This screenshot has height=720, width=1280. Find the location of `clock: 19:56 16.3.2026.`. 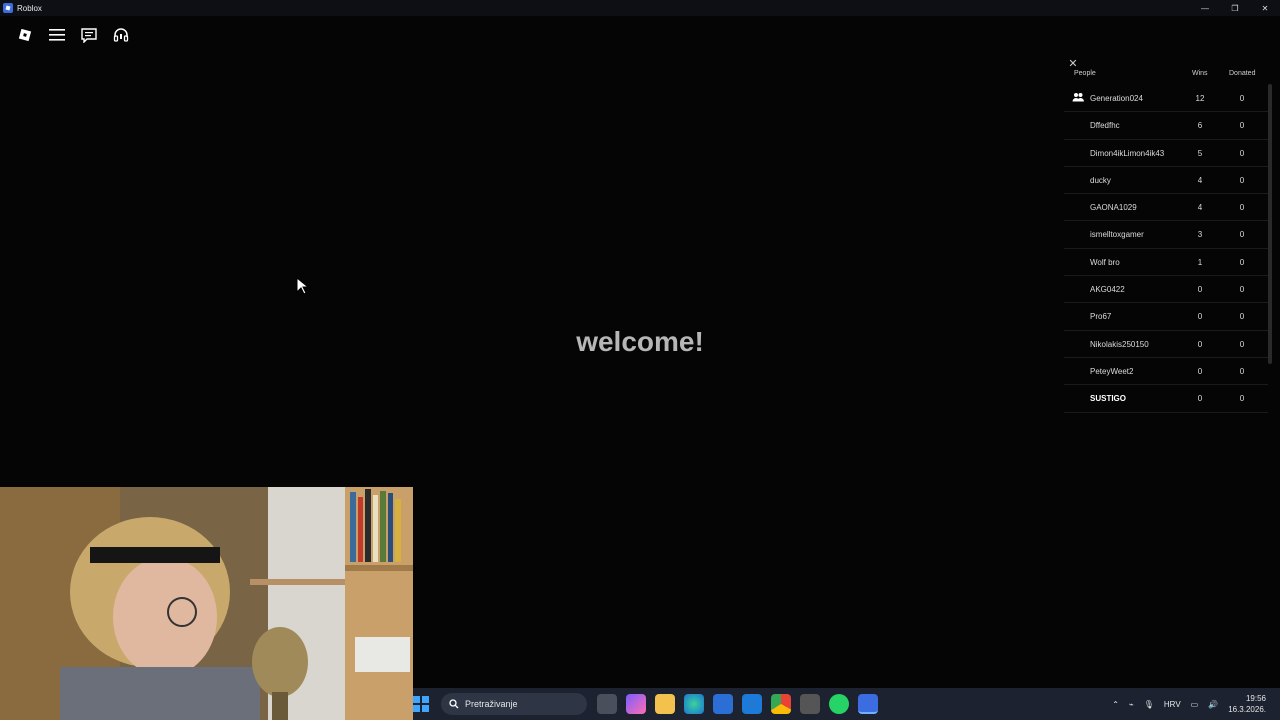

clock: 19:56 16.3.2026. is located at coordinates (1247, 704).